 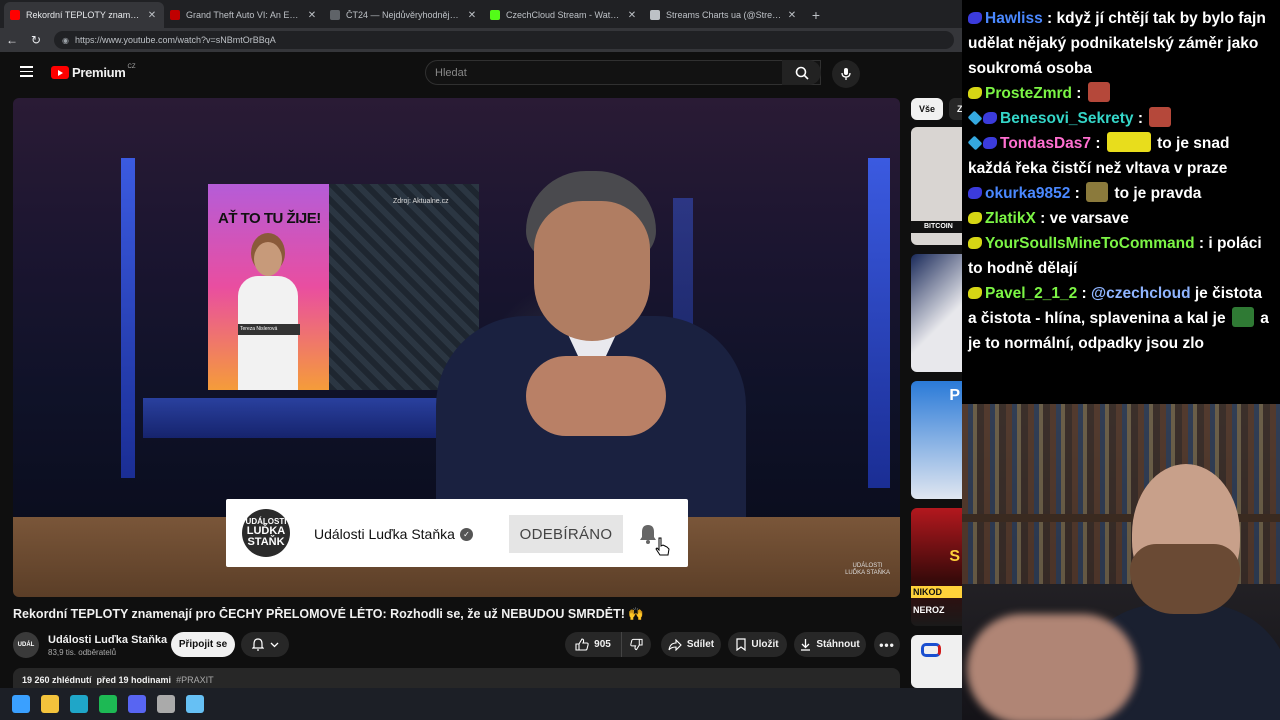 What do you see at coordinates (566, 534) in the screenshot?
I see `subscribed-button: ODEBÍRÁNO` at bounding box center [566, 534].